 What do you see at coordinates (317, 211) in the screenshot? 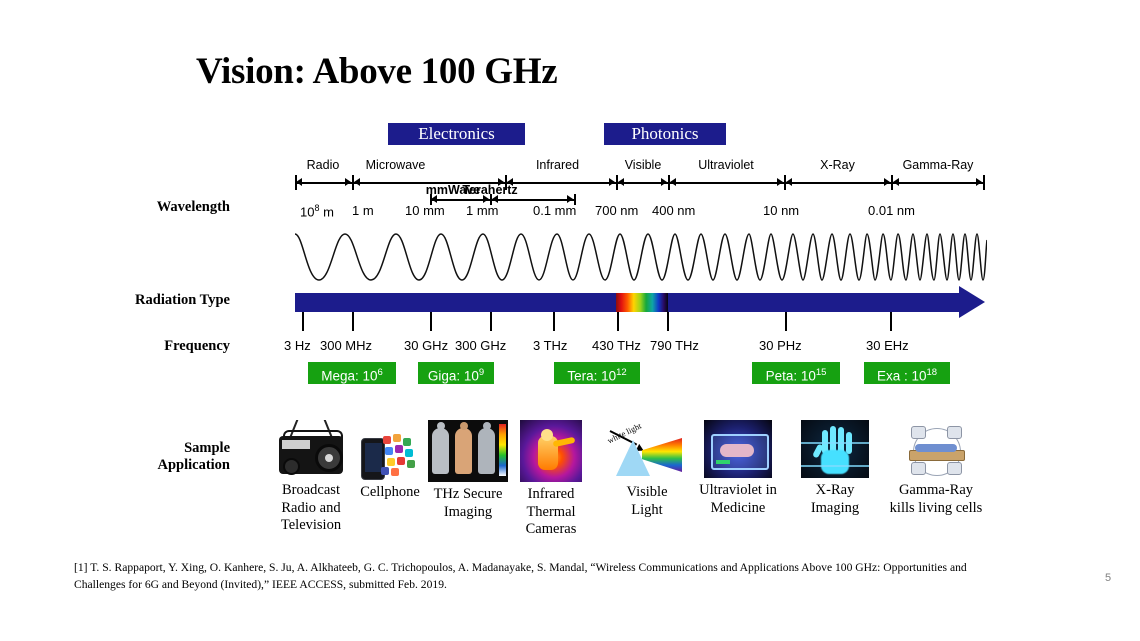
I see `wavelength-tick-label: 108 m` at bounding box center [317, 211].